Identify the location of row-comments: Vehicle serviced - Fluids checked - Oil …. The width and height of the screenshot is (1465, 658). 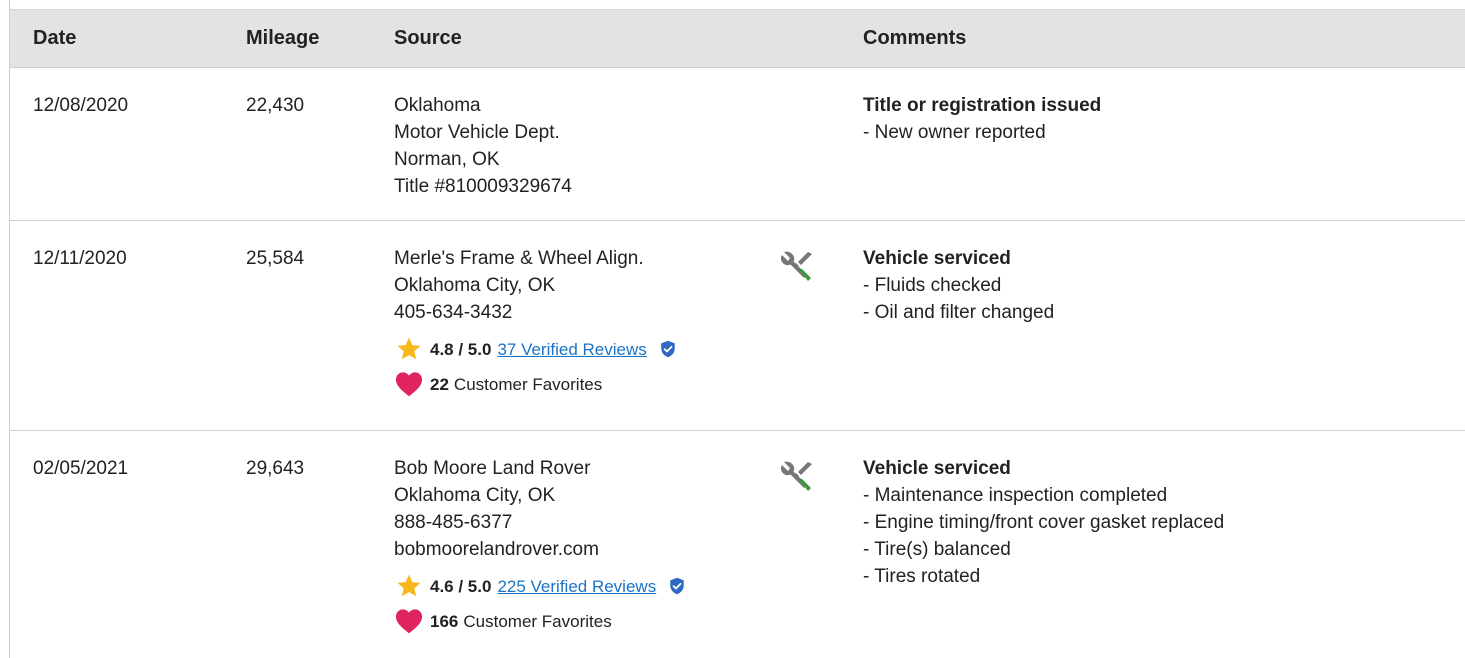
(958, 285).